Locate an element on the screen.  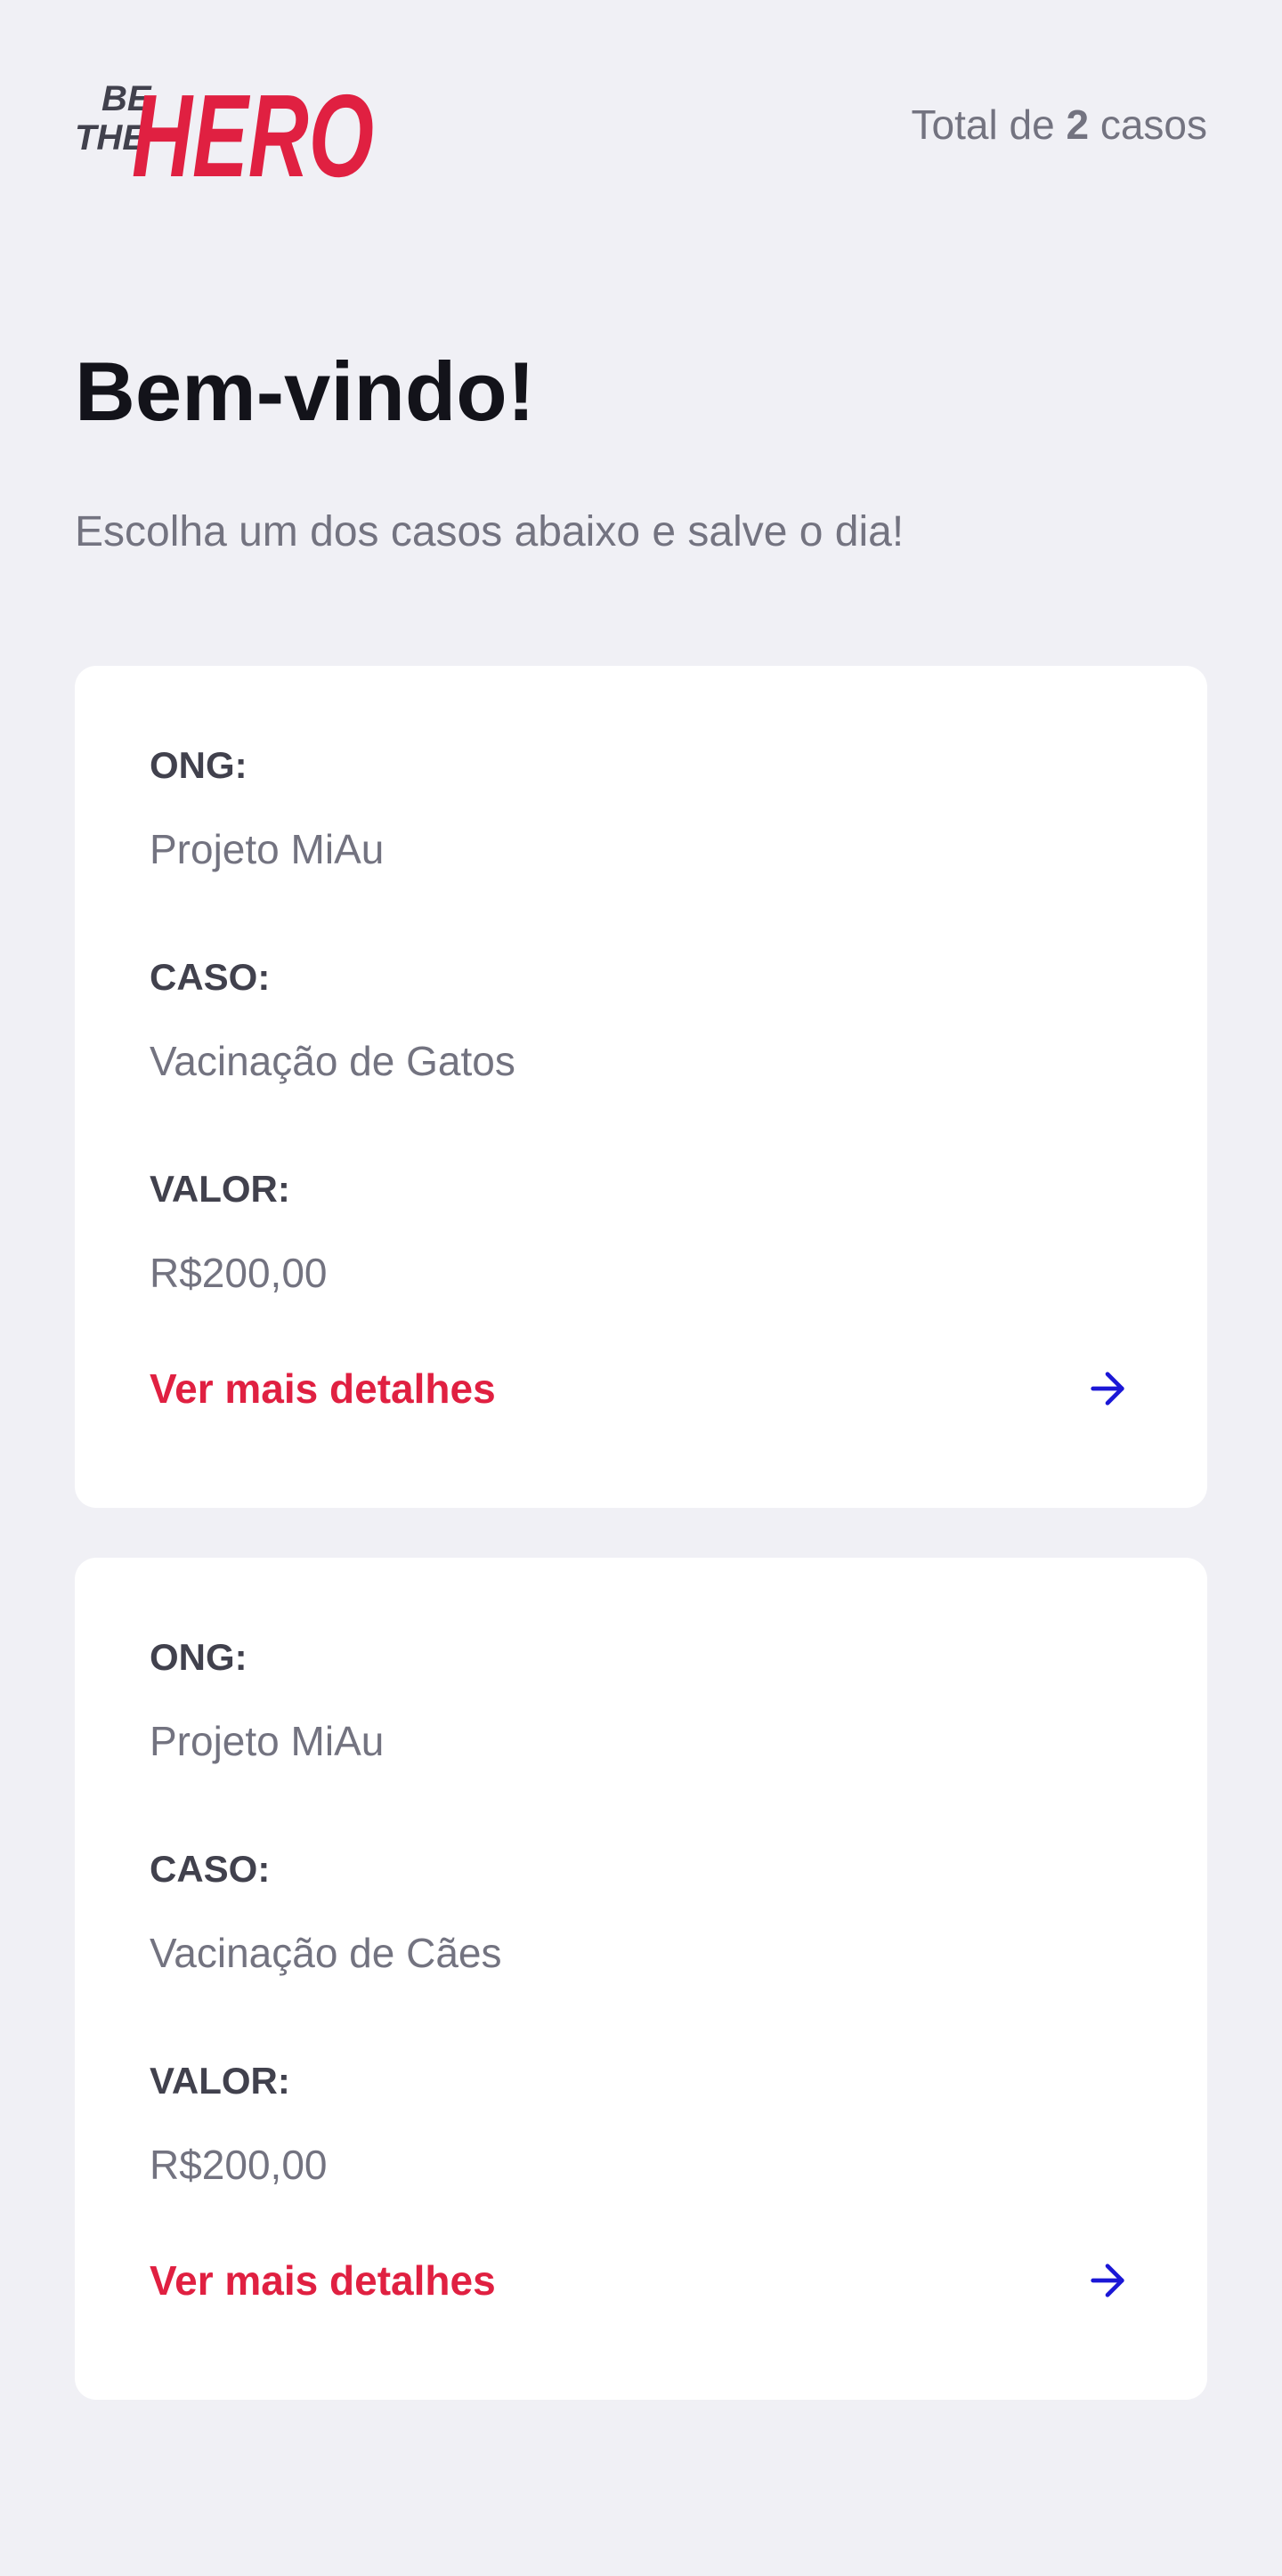
be-the-hero-logo: BE THE HERO is located at coordinates (224, 130).